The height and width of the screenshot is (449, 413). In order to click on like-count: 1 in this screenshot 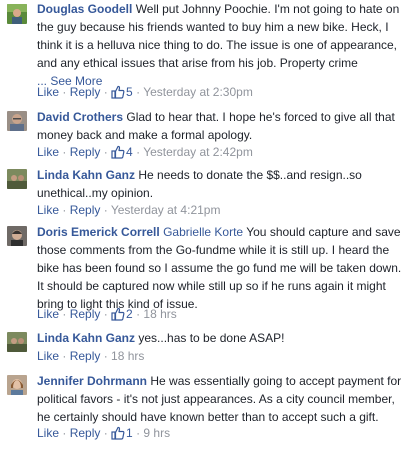, I will do `click(129, 433)`.